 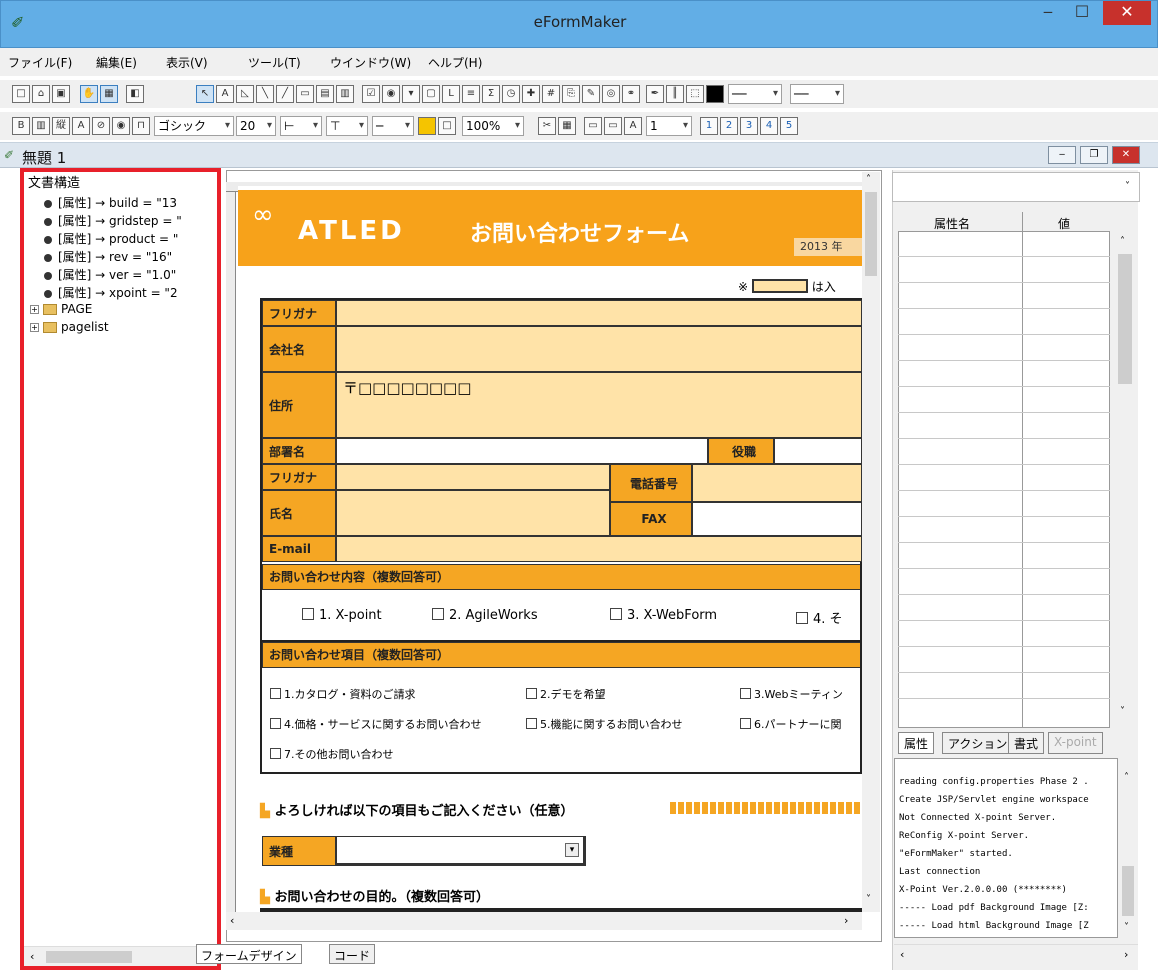 I want to click on layer-3-icon: 3, so click(x=749, y=126).